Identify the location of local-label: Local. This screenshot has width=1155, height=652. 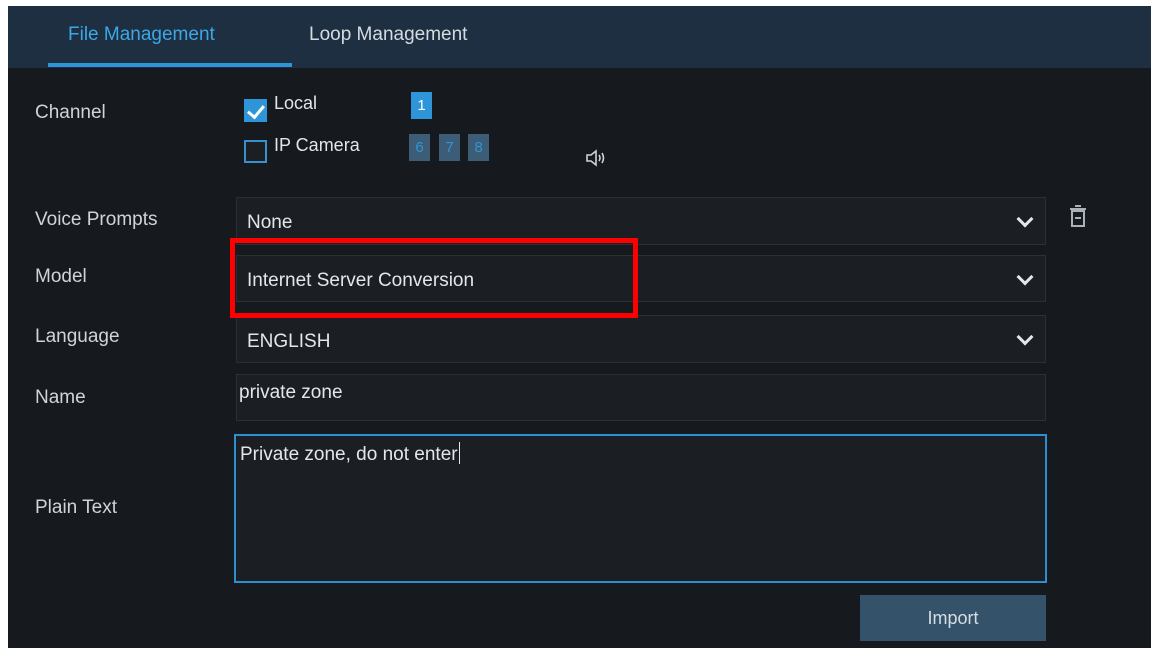
(296, 103).